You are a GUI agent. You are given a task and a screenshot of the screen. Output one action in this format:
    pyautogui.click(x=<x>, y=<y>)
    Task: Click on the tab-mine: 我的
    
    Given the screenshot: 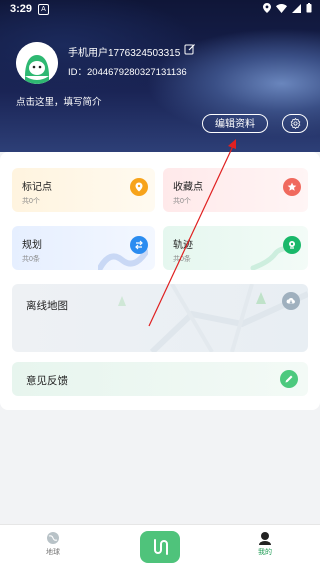 What is the action you would take?
    pyautogui.click(x=265, y=544)
    